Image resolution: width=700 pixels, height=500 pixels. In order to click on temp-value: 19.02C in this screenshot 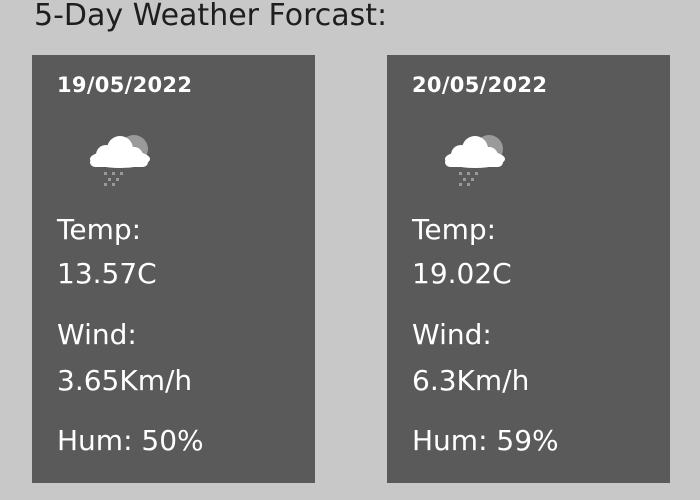, I will do `click(462, 273)`.